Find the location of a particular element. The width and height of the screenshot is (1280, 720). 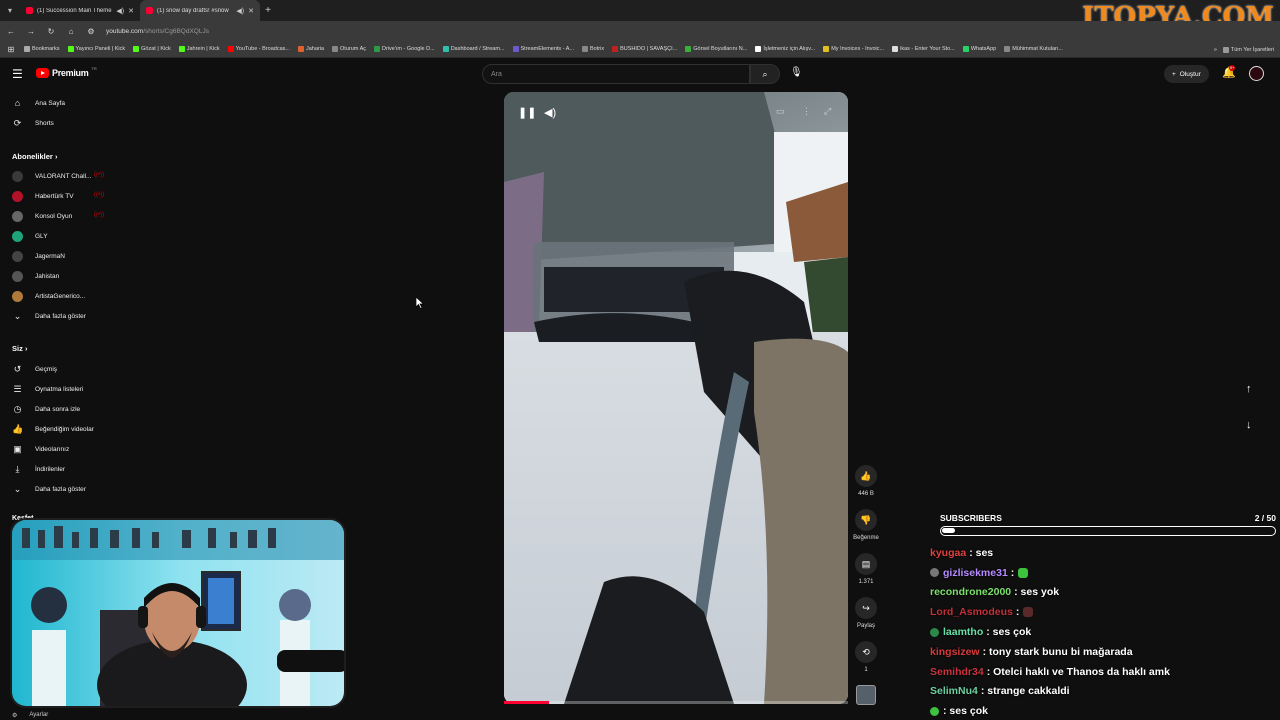

previous-short-icon: ↑ is located at coordinates (1249, 389).